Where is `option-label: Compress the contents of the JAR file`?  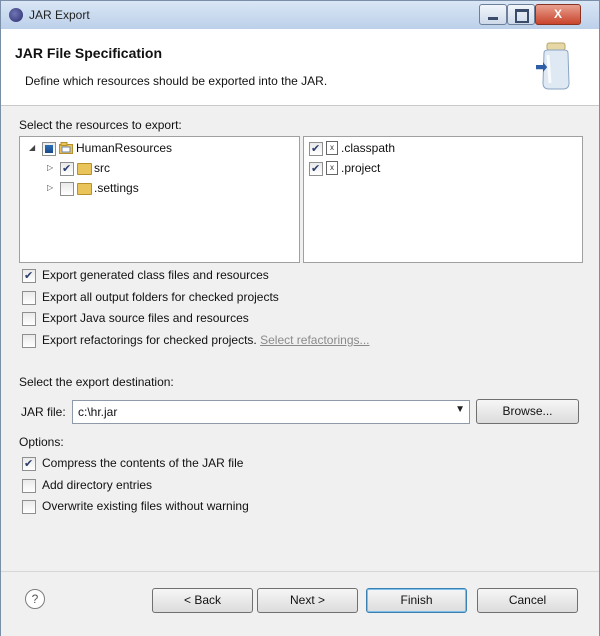 option-label: Compress the contents of the JAR file is located at coordinates (143, 463).